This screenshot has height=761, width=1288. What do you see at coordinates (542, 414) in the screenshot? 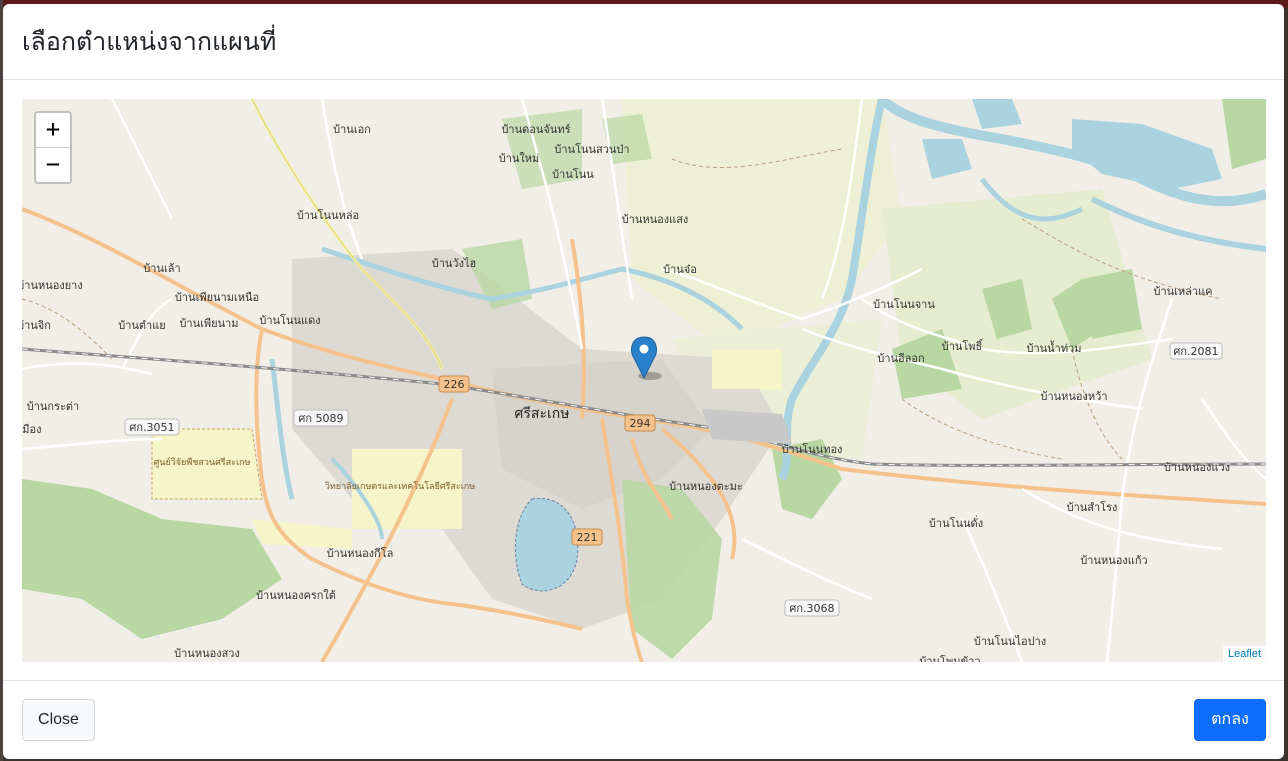
I see `place-label: ศรีสะเกษ` at bounding box center [542, 414].